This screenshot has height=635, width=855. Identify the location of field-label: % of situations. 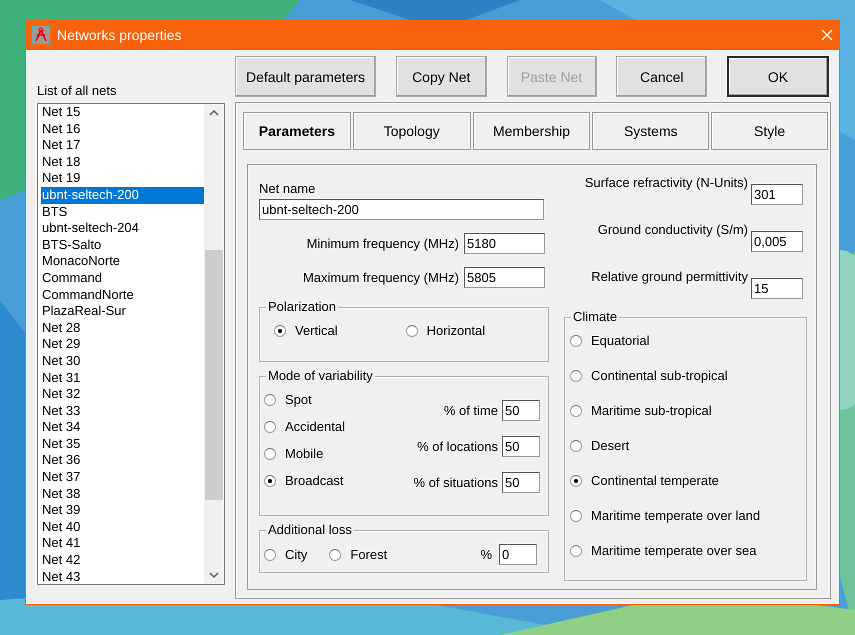
(455, 482).